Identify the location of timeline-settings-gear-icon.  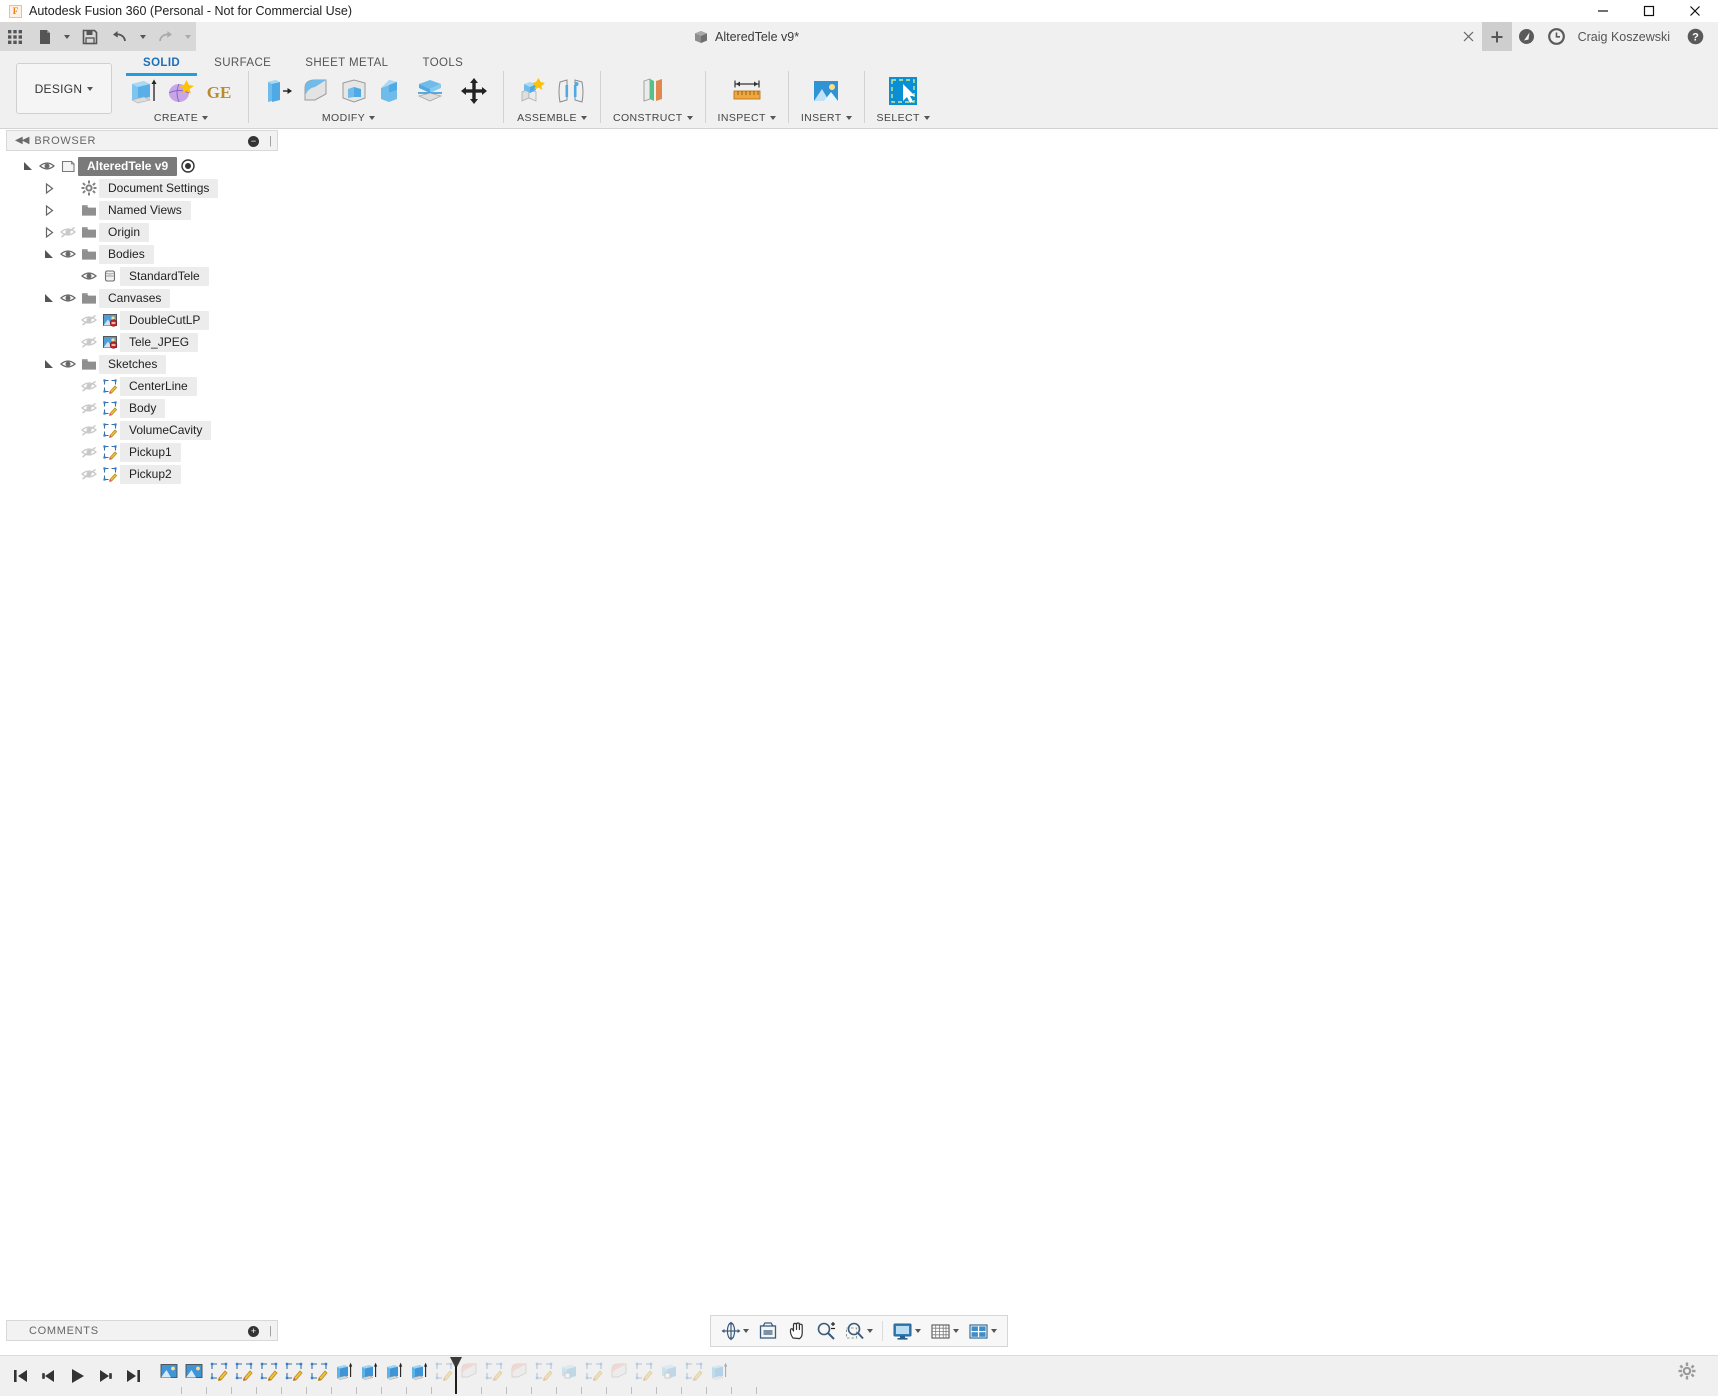
(1687, 1373).